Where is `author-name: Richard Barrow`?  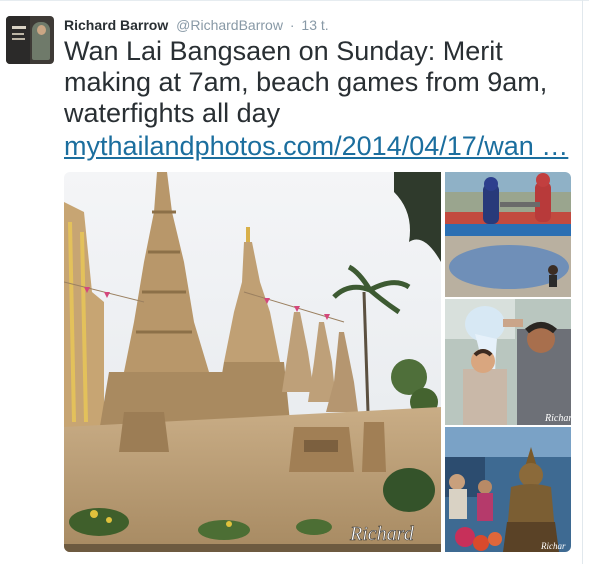
author-name: Richard Barrow is located at coordinates (116, 25).